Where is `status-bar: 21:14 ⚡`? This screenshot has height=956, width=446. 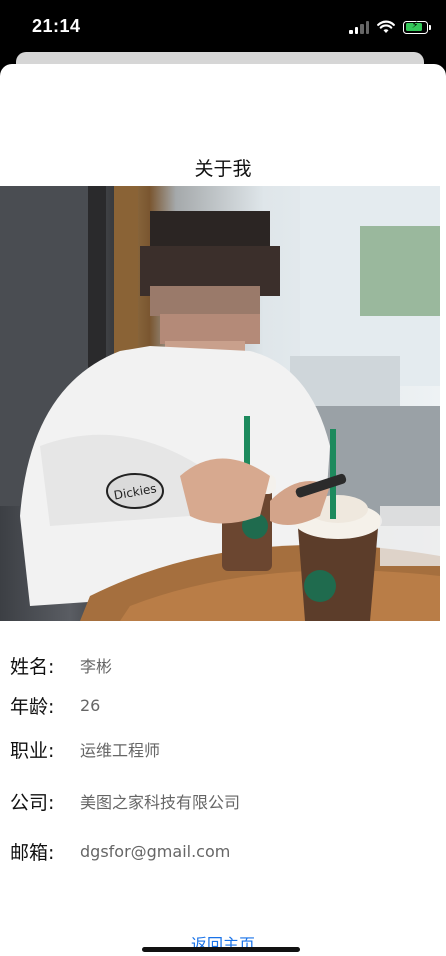 status-bar: 21:14 ⚡ is located at coordinates (223, 27).